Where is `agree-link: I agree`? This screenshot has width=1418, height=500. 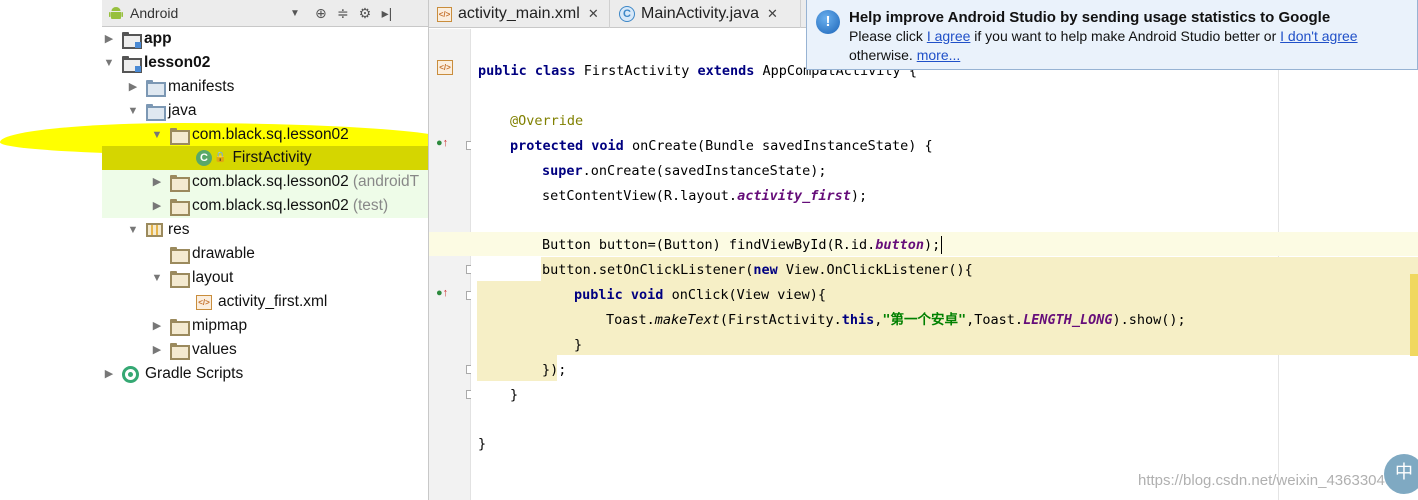
agree-link: I agree is located at coordinates (949, 36).